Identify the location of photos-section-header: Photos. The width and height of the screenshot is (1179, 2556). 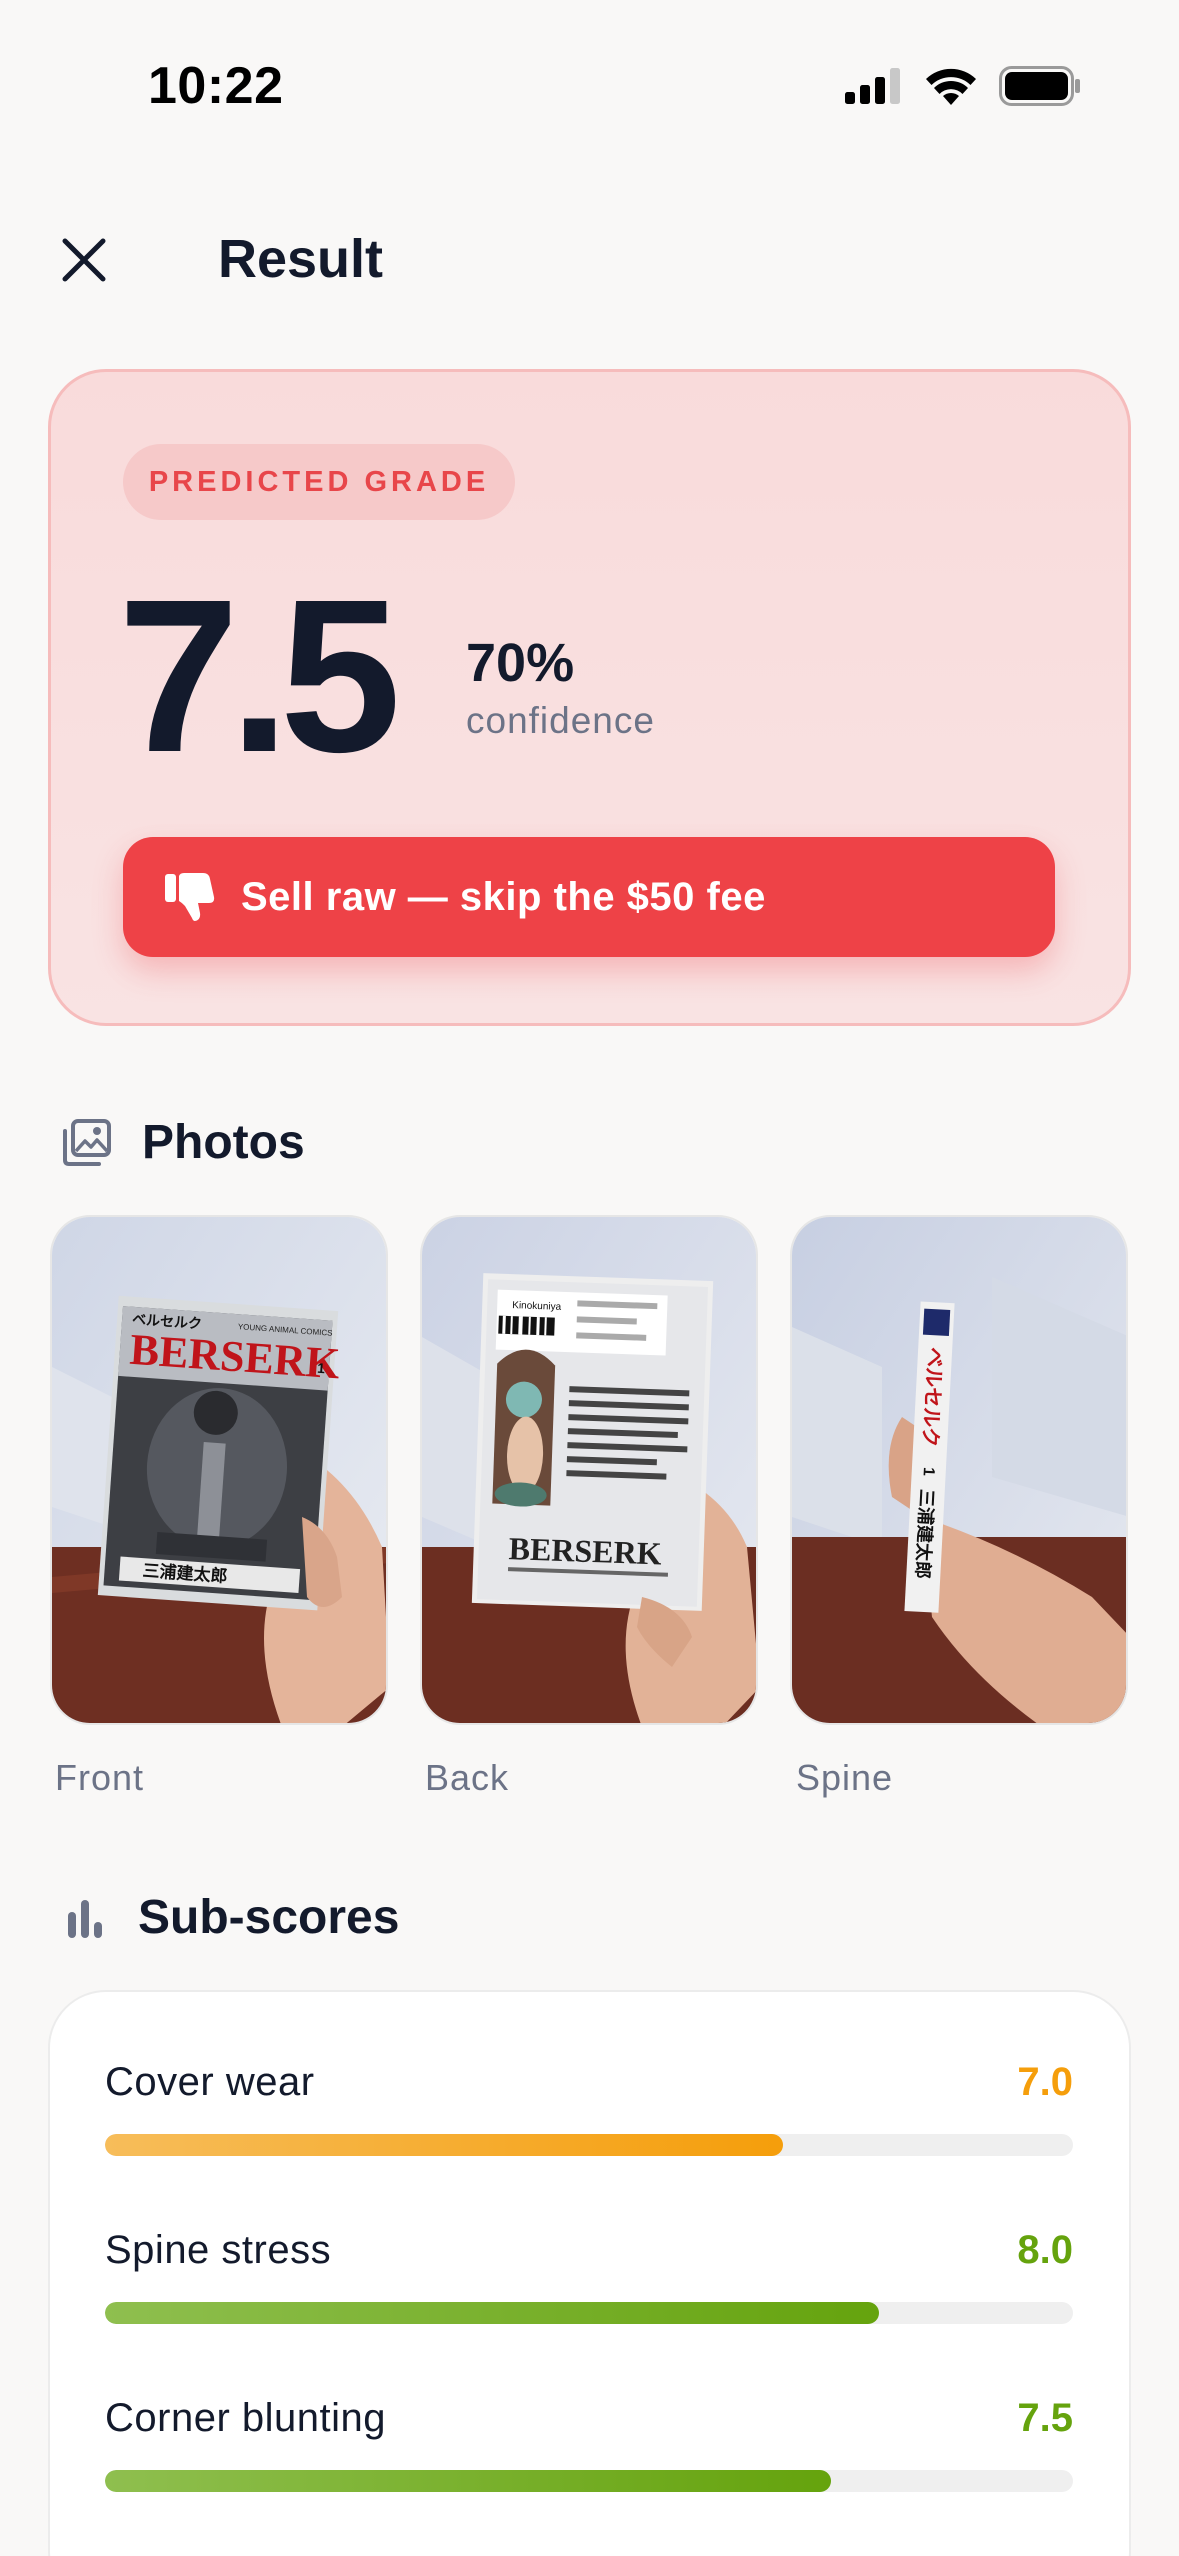
(183, 1142).